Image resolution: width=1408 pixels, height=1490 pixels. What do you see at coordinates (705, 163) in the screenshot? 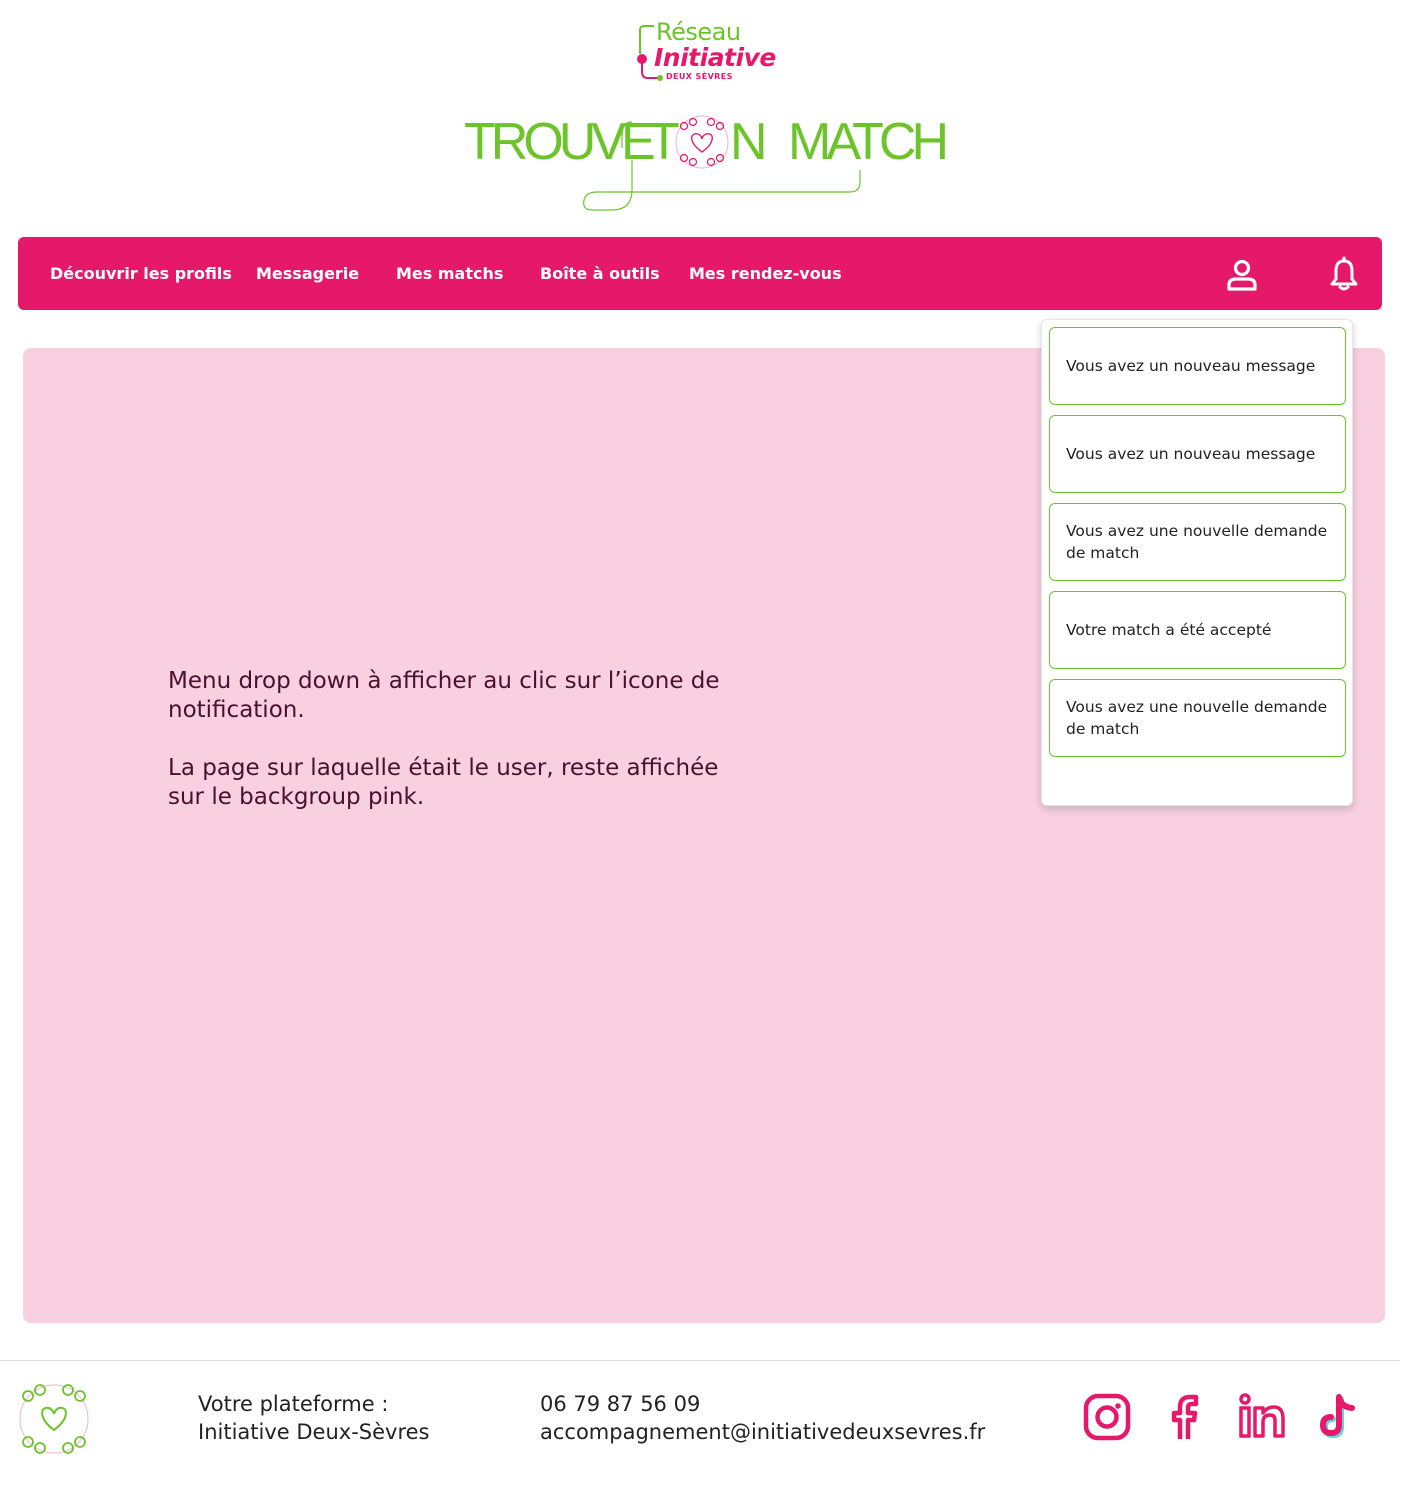
I see `trouve-ton-match-logo: TROUVE T N MATCH` at bounding box center [705, 163].